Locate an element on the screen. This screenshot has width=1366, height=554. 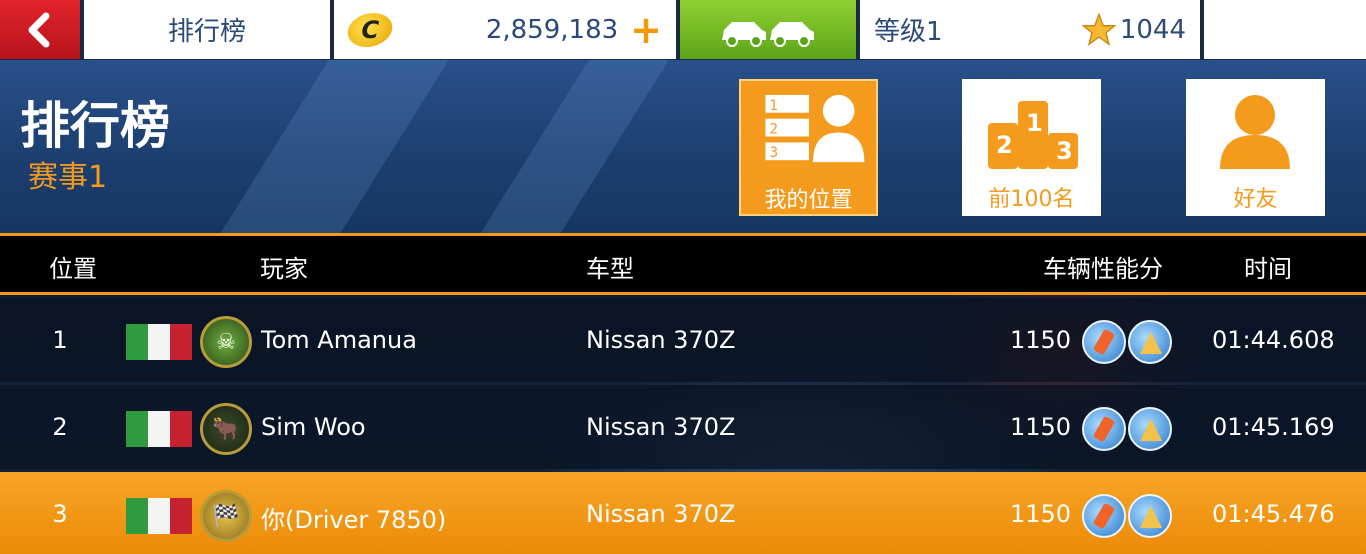
top-bar: 排行榜 C 2,859,183 + 等级1 1044 is located at coordinates (683, 30).